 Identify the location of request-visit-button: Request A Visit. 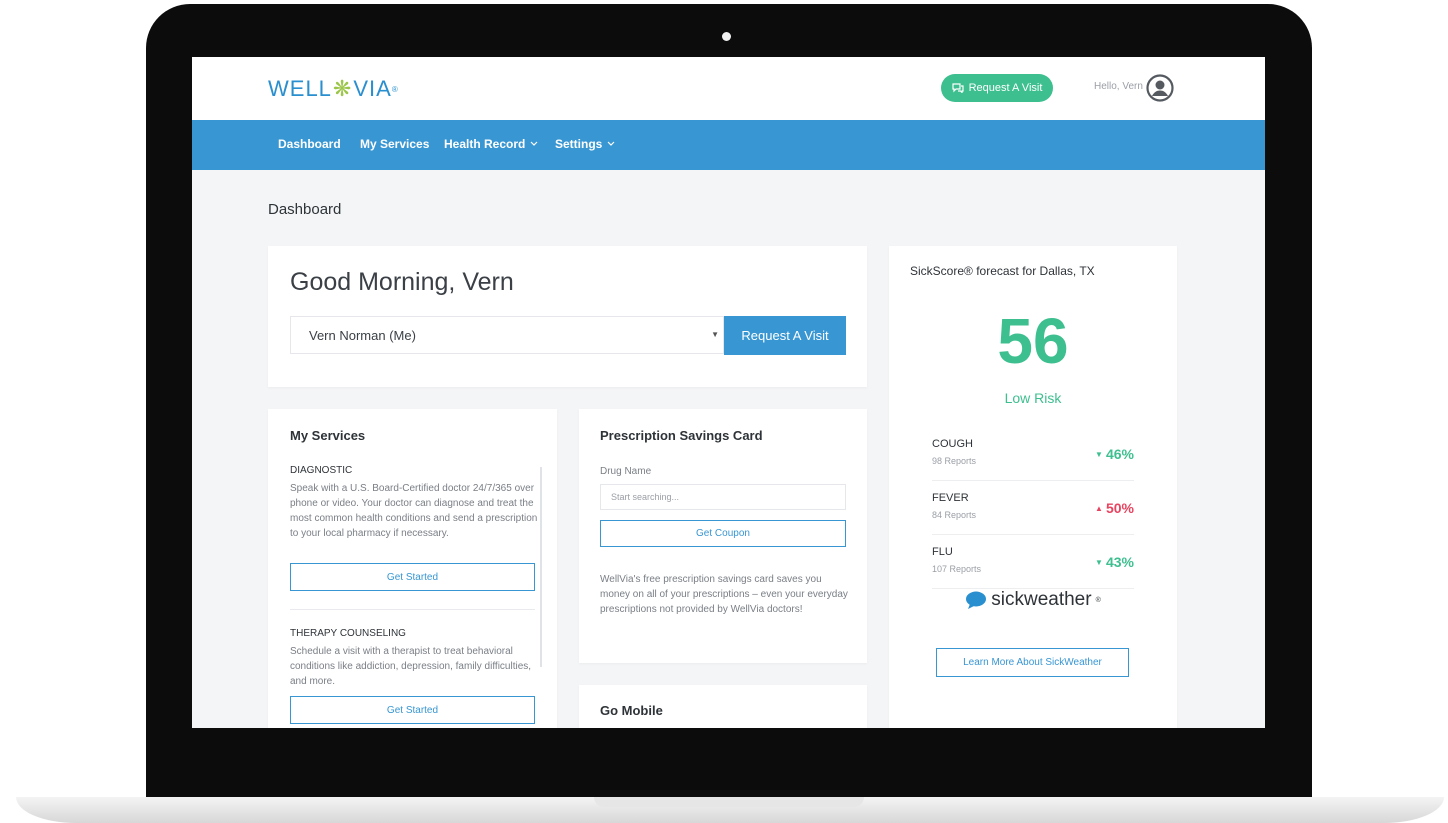
(785, 335).